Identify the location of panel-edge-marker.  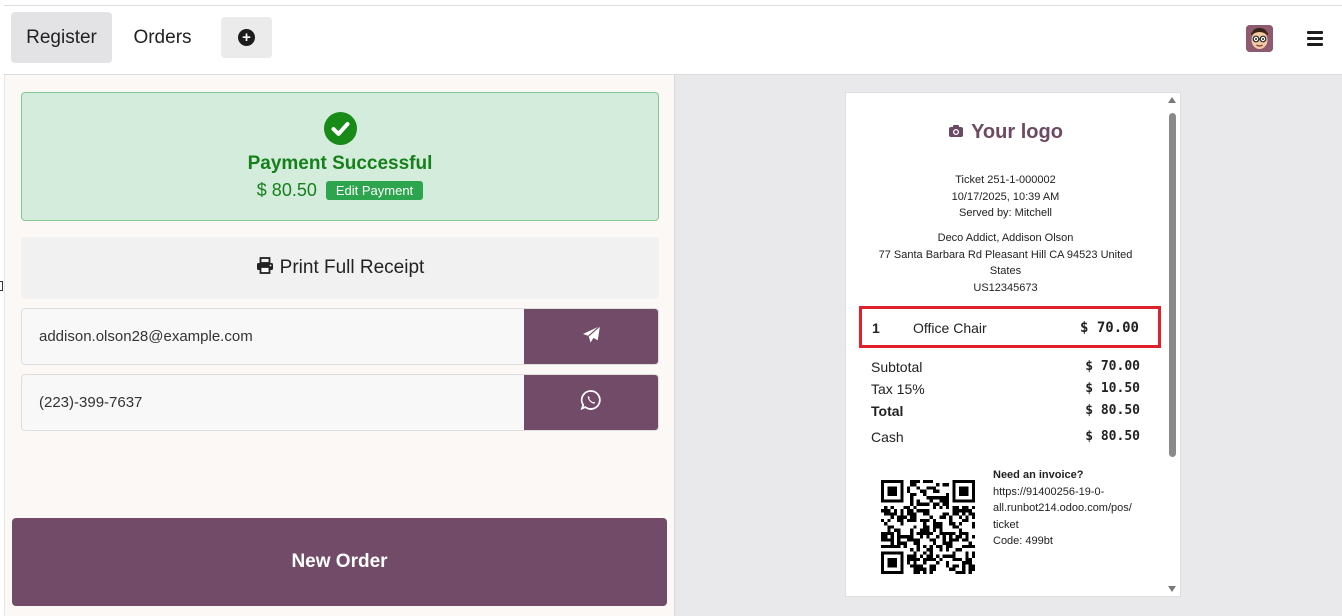
(1, 286).